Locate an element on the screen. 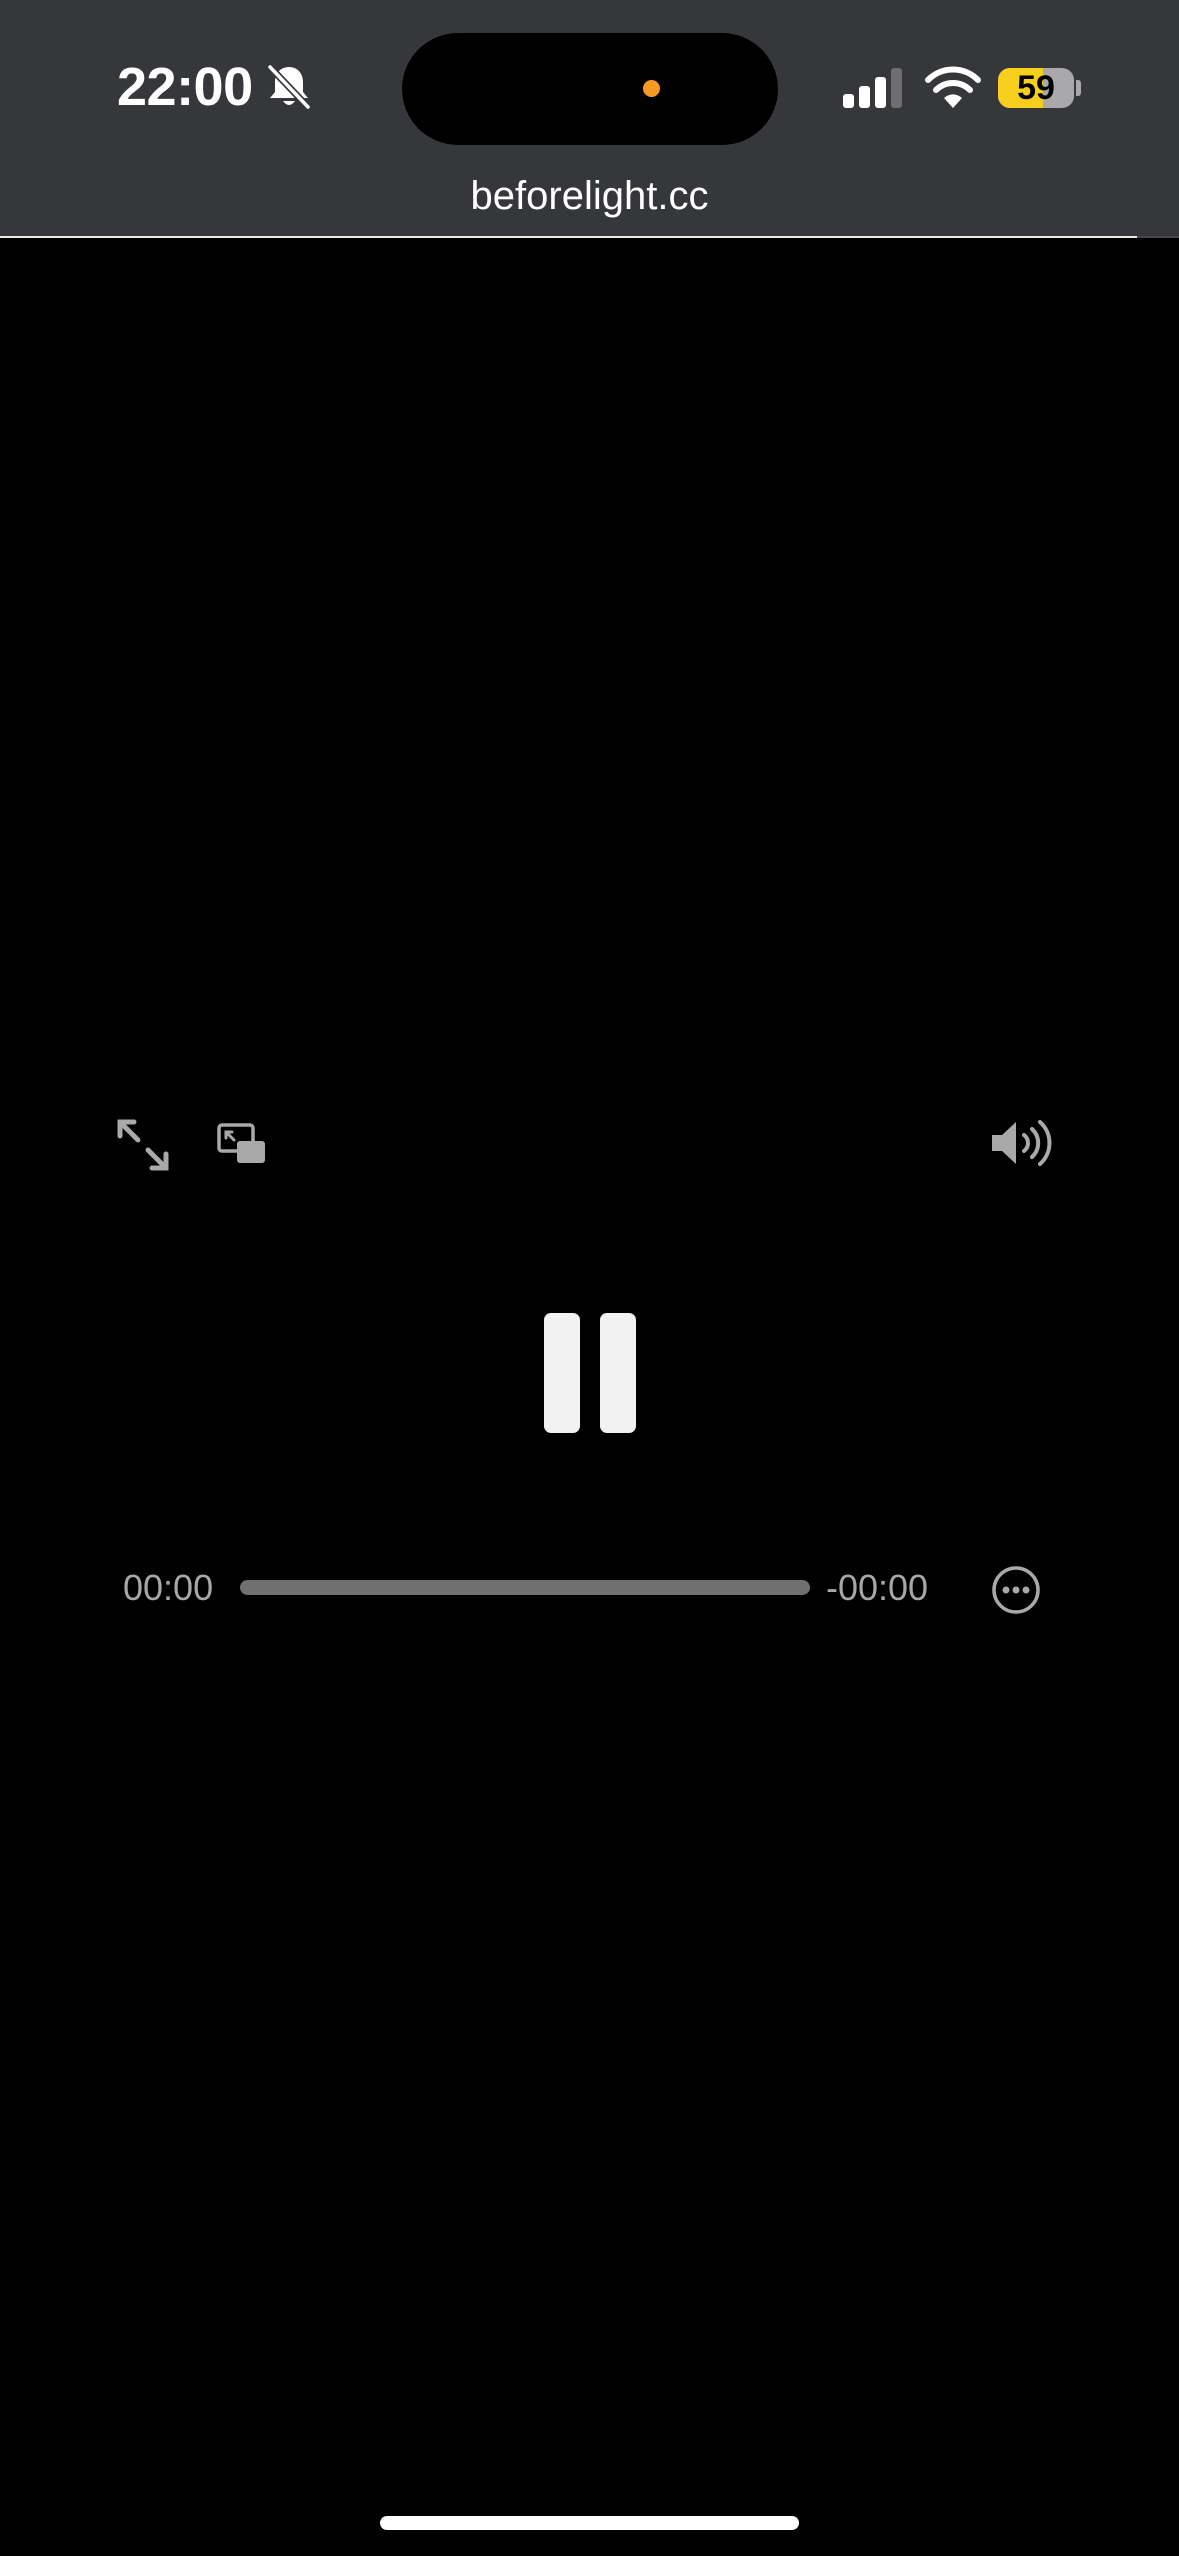 The image size is (1179, 2556). page-load-progress-remainder is located at coordinates (1158, 237).